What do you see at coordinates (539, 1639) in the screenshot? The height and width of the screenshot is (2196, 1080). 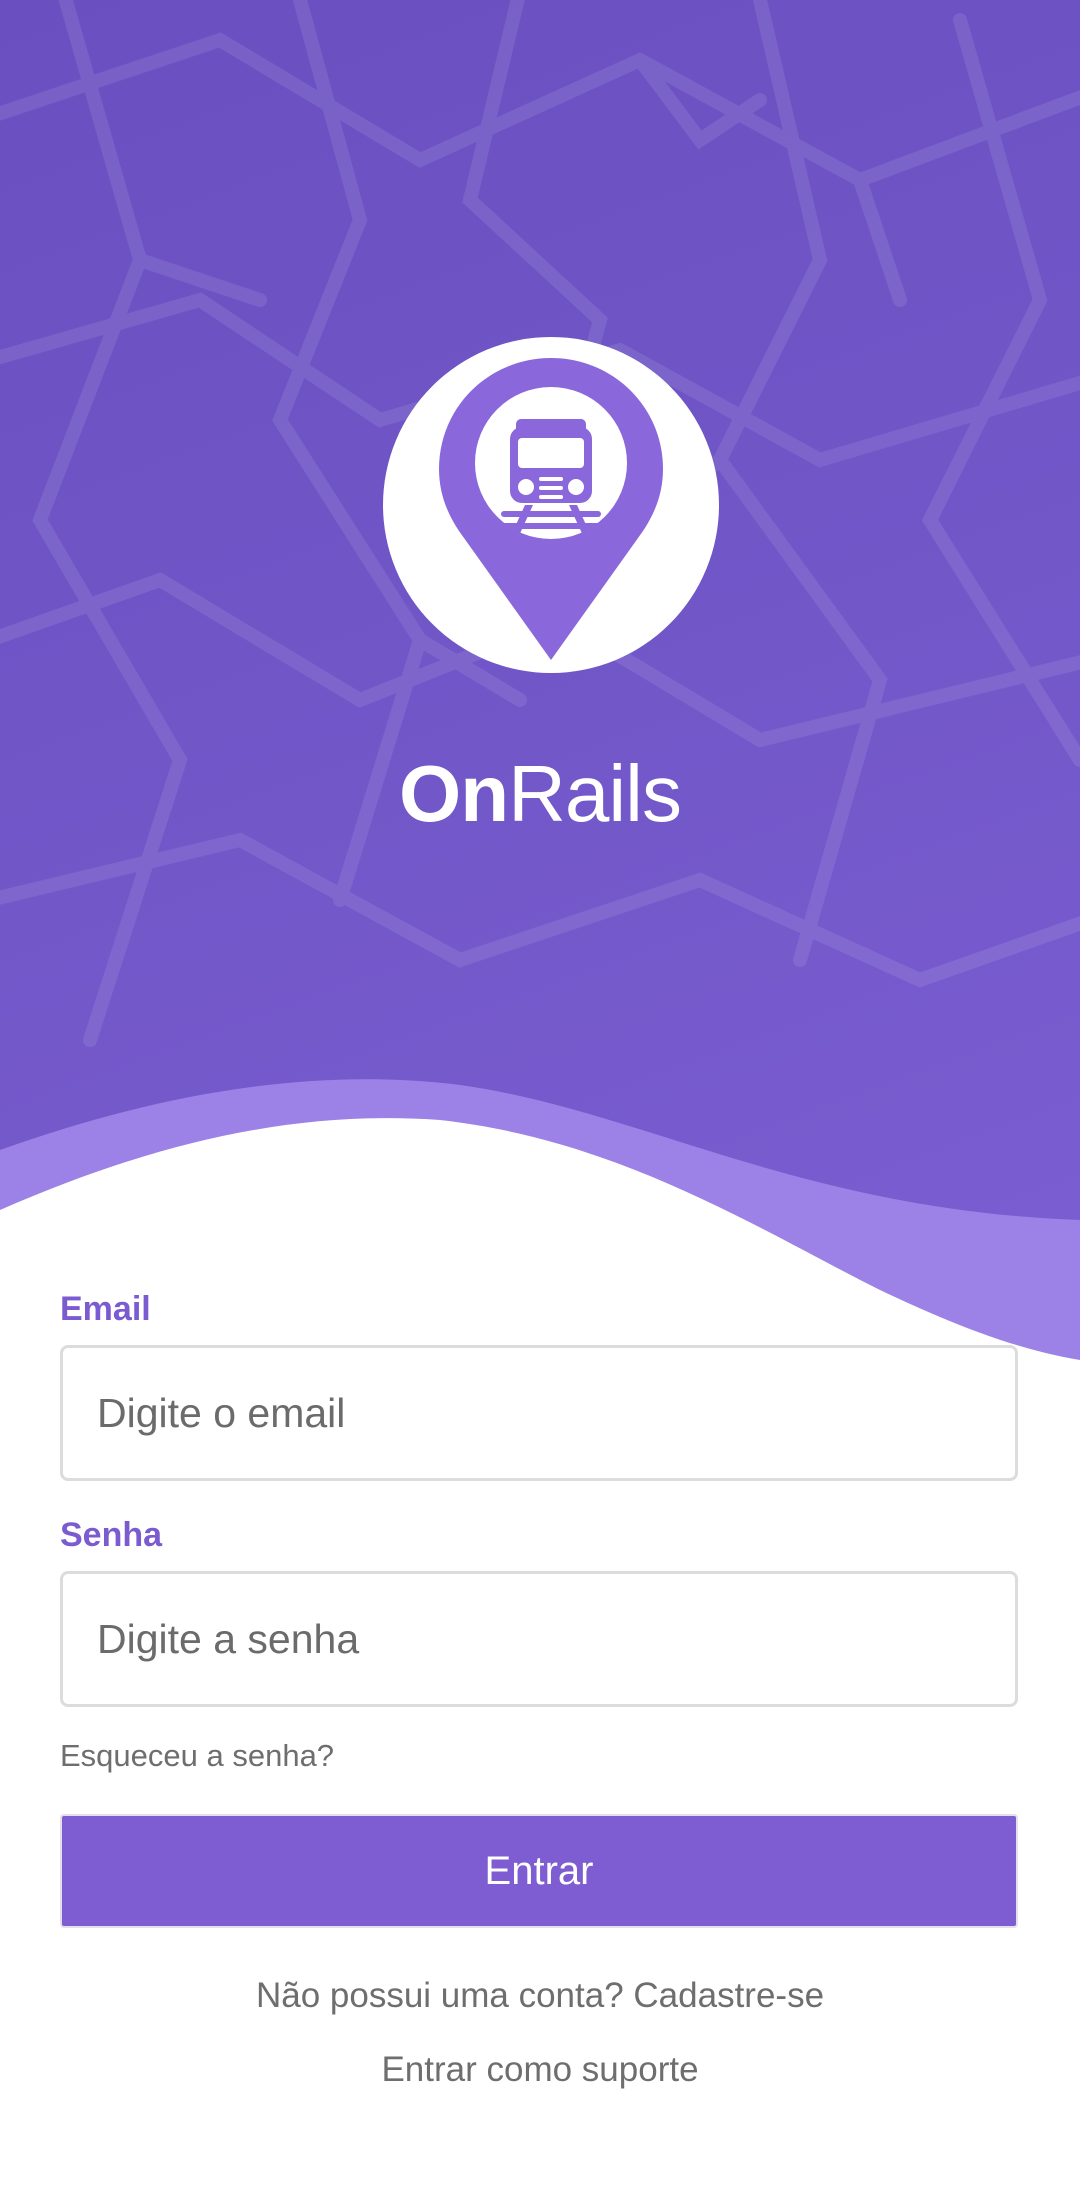 I see `password-field` at bounding box center [539, 1639].